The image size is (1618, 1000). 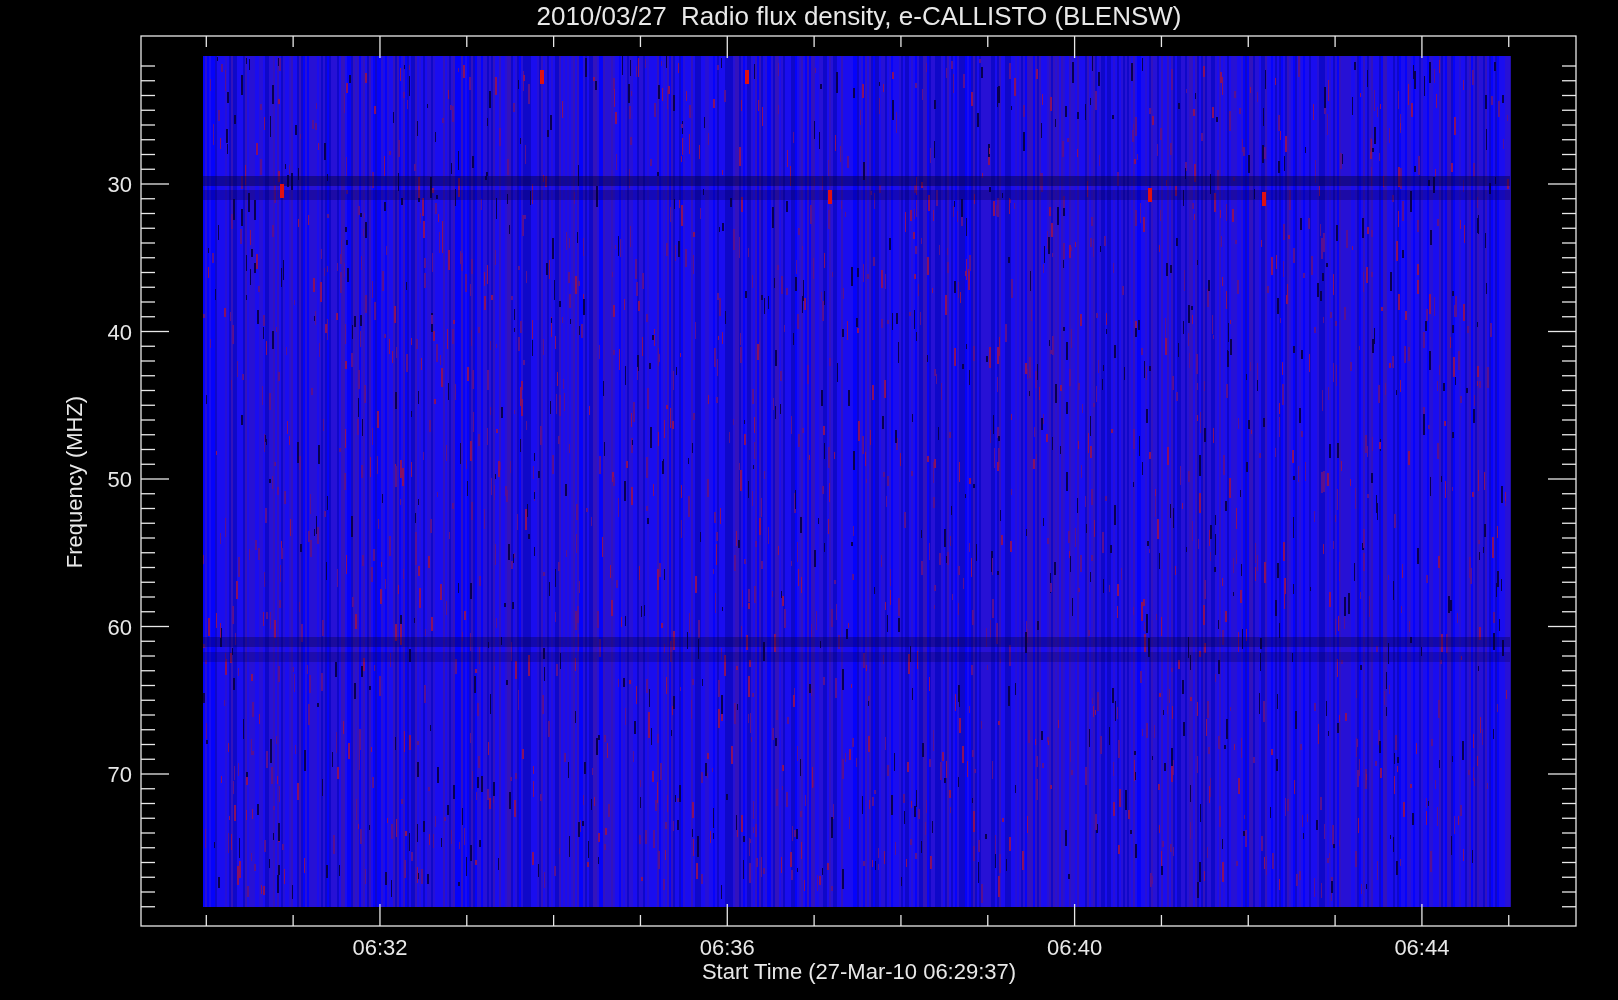 What do you see at coordinates (119, 479) in the screenshot?
I see `y-tick-label: 50` at bounding box center [119, 479].